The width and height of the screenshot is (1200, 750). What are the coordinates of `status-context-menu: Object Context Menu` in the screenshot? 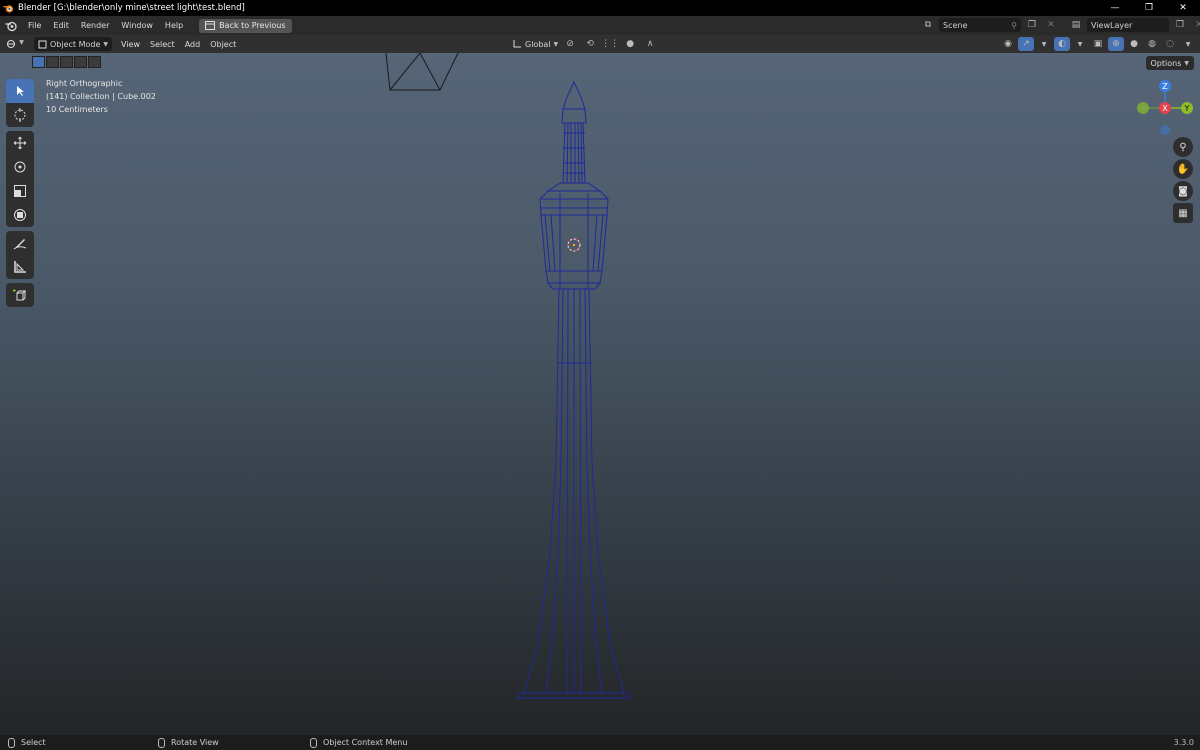 It's located at (365, 742).